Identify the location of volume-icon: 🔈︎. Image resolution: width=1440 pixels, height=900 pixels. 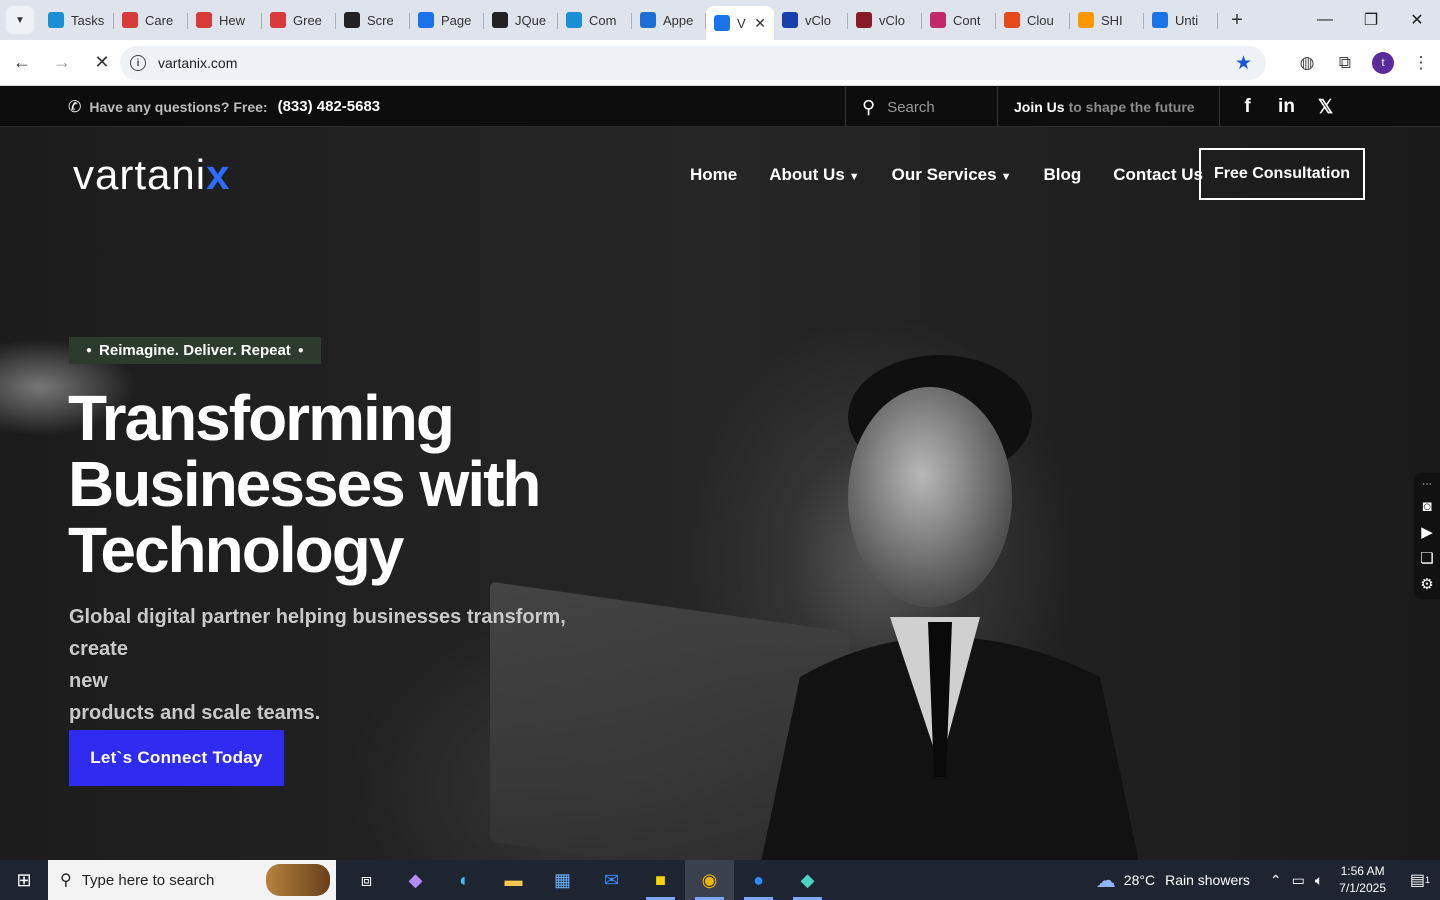
(1319, 880).